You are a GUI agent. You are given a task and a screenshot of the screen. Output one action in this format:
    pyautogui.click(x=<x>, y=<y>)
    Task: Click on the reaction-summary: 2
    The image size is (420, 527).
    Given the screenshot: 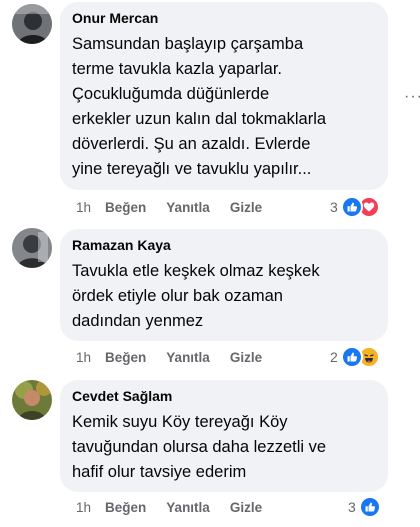 What is the action you would take?
    pyautogui.click(x=355, y=357)
    